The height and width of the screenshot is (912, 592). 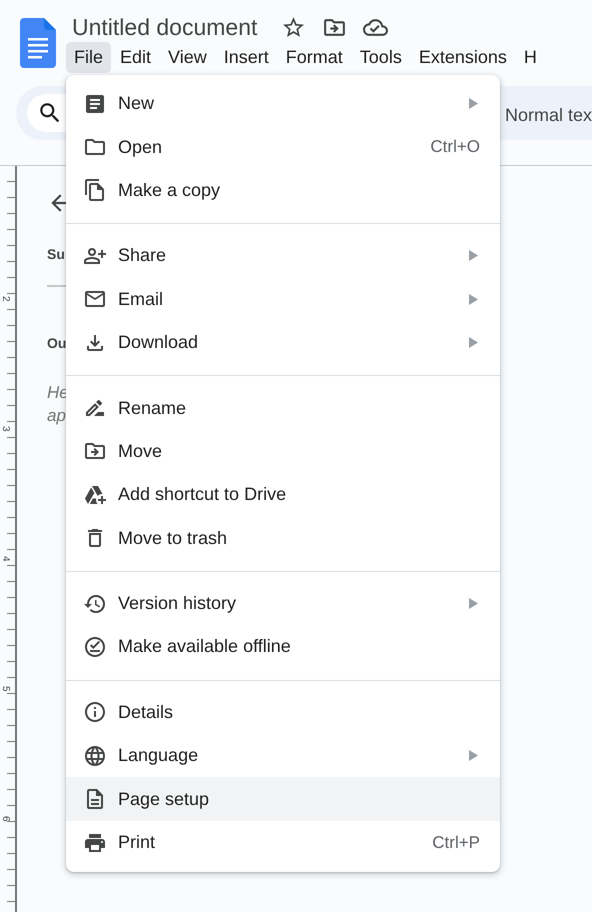 What do you see at coordinates (314, 57) in the screenshot?
I see `menu-bar-item: Format` at bounding box center [314, 57].